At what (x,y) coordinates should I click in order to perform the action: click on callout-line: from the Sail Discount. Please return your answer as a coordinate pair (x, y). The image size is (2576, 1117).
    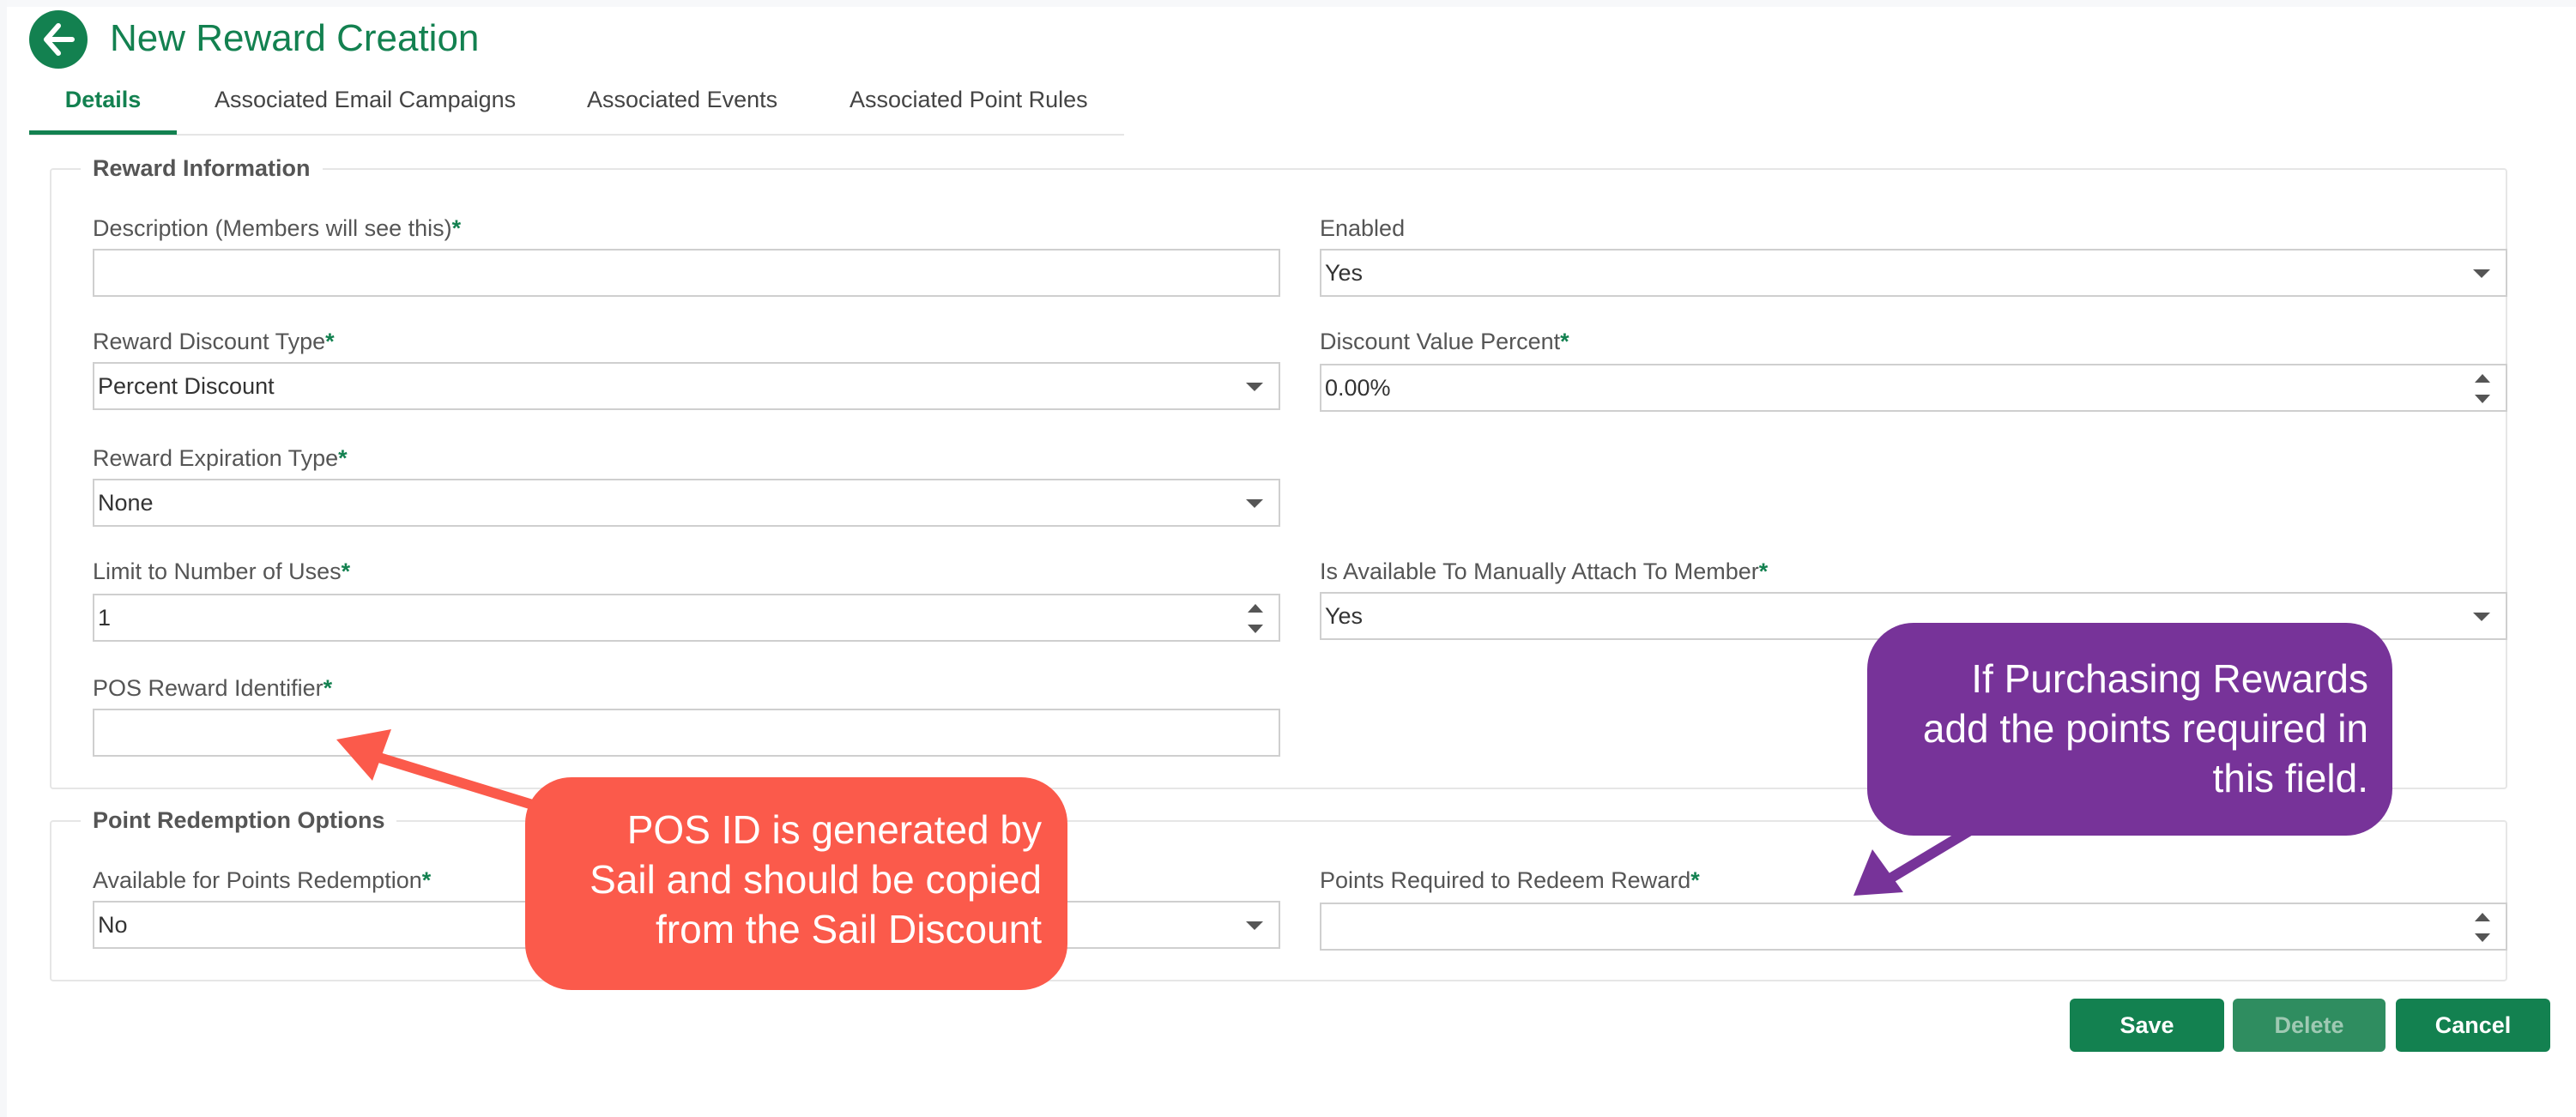
    Looking at the image, I should click on (849, 929).